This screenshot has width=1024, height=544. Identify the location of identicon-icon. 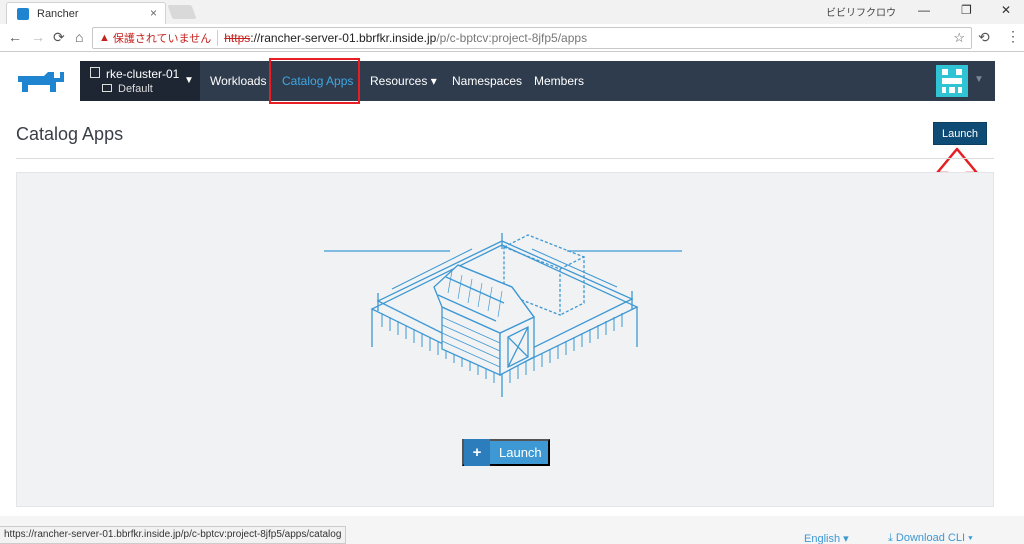
(952, 81).